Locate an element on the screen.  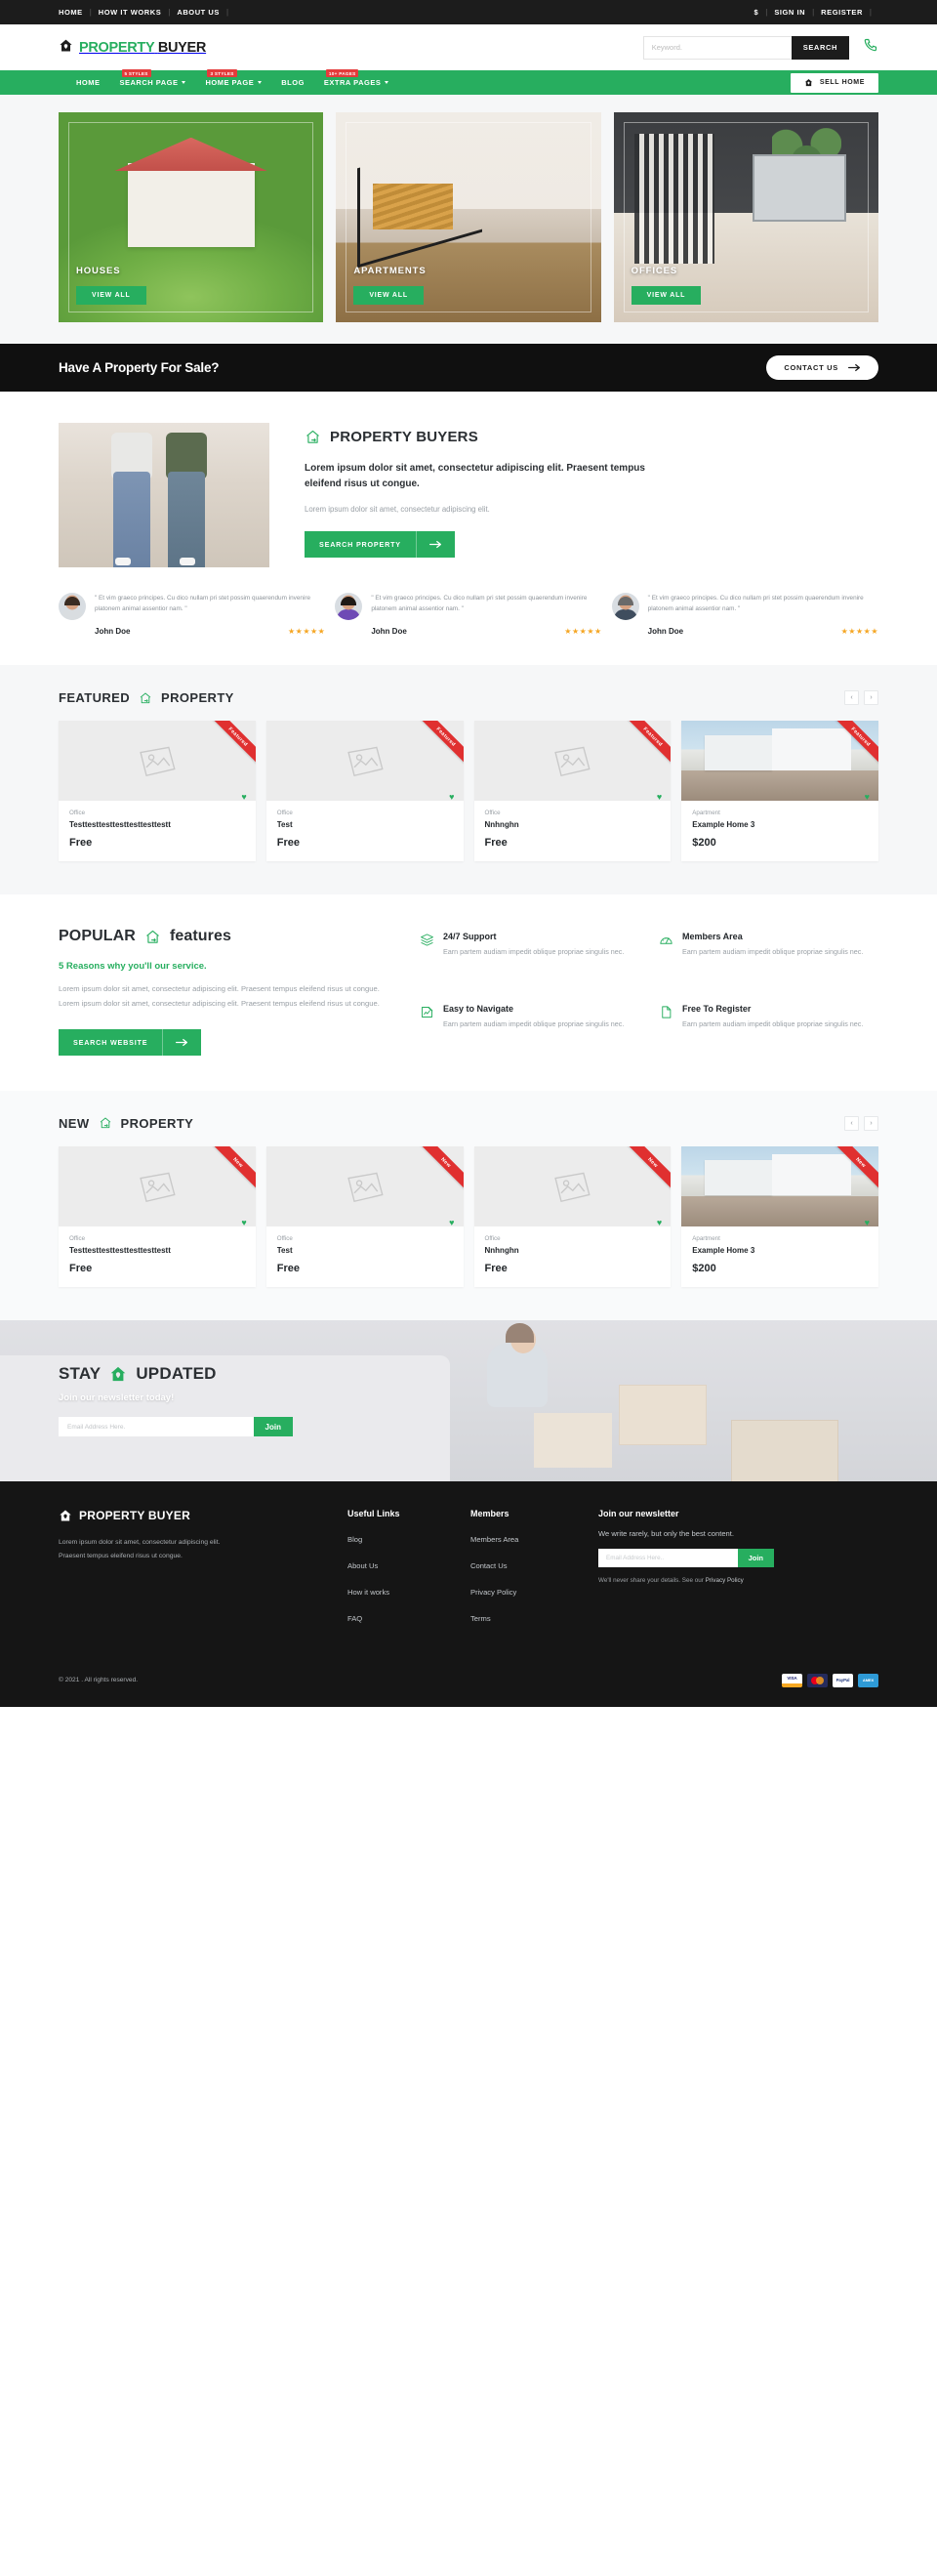
contact-us-button: CONTACT US is located at coordinates (822, 367).